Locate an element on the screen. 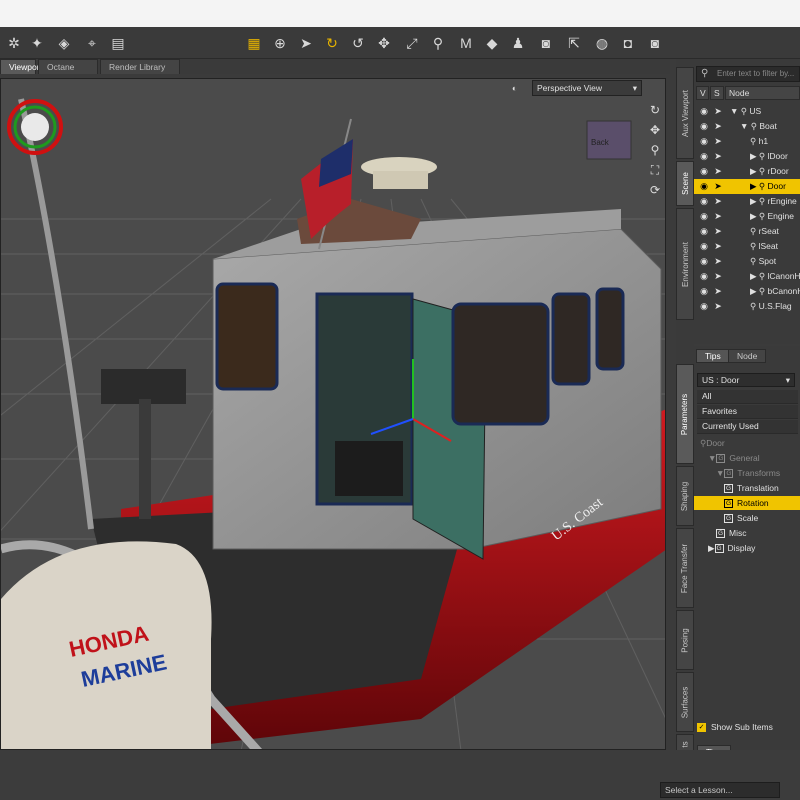 The height and width of the screenshot is (800, 800). tab-parameters: Parameters is located at coordinates (685, 414).